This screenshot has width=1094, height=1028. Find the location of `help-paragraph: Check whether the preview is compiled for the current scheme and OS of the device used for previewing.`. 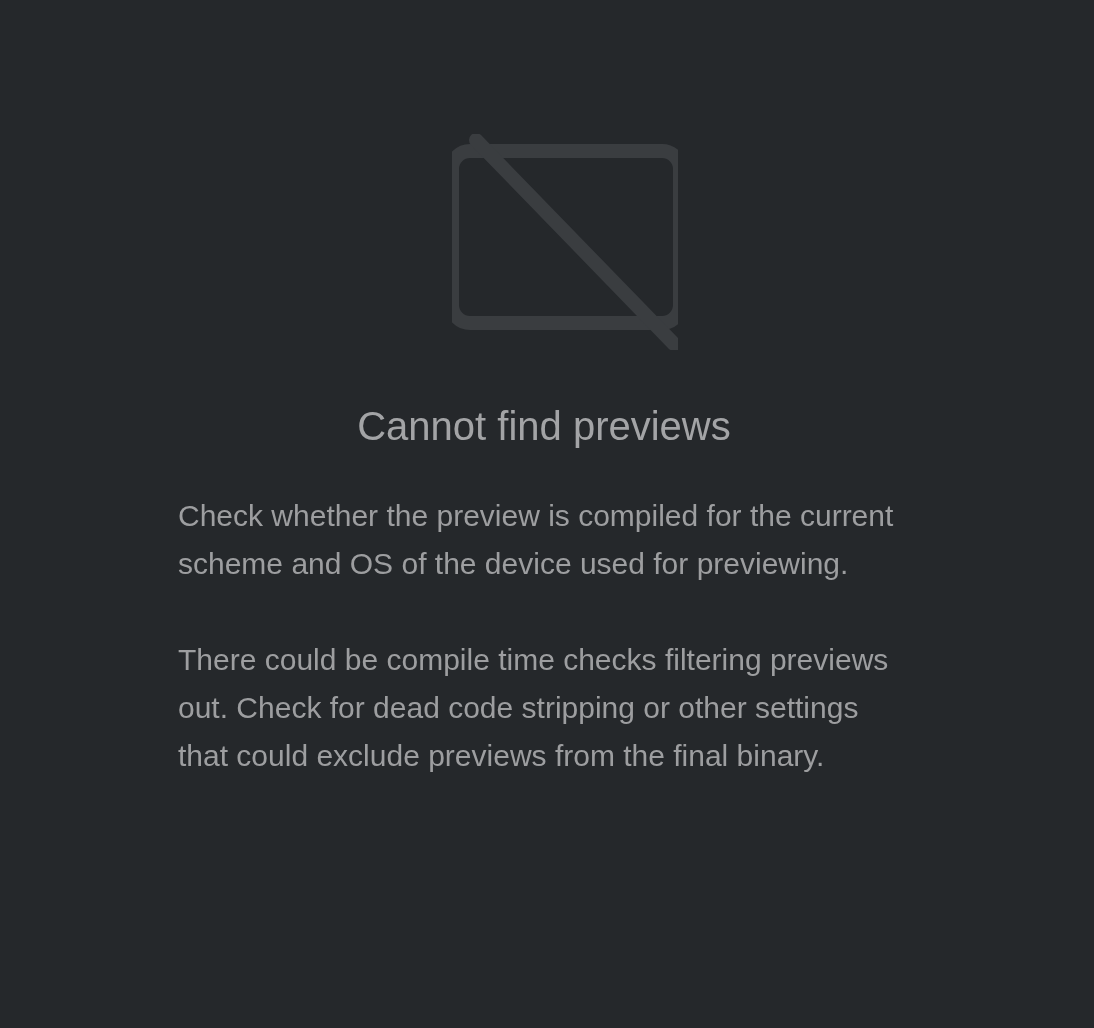

help-paragraph: Check whether the preview is compiled for the current scheme and OS of the device used for previewing. is located at coordinates (536, 540).